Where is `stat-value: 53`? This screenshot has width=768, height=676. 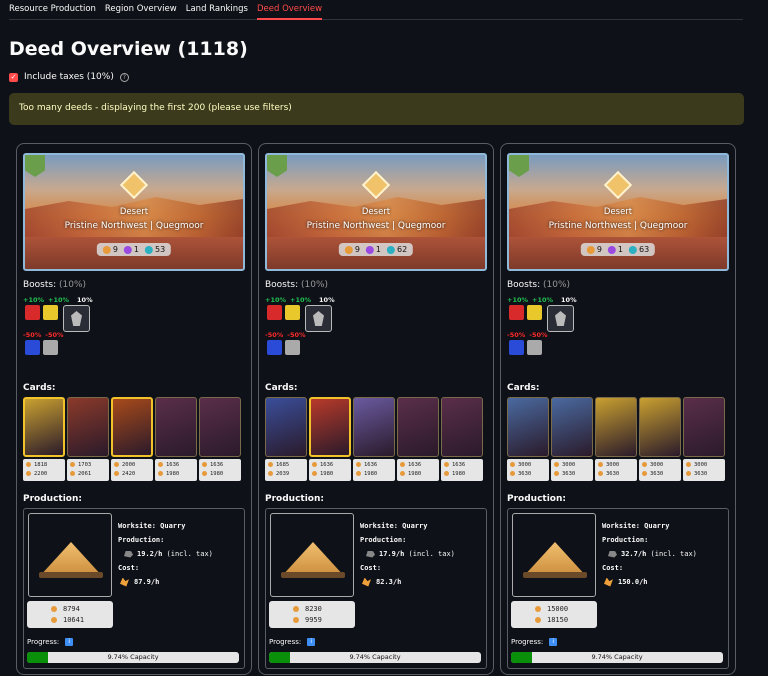
stat-value: 53 is located at coordinates (160, 249).